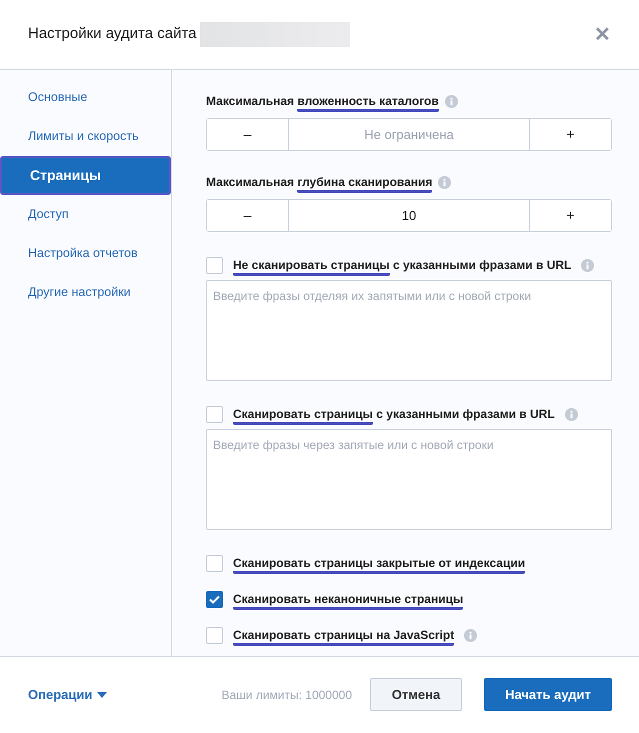 The image size is (639, 733). I want to click on sidebar-item: Лимиты и скорость, so click(85, 136).